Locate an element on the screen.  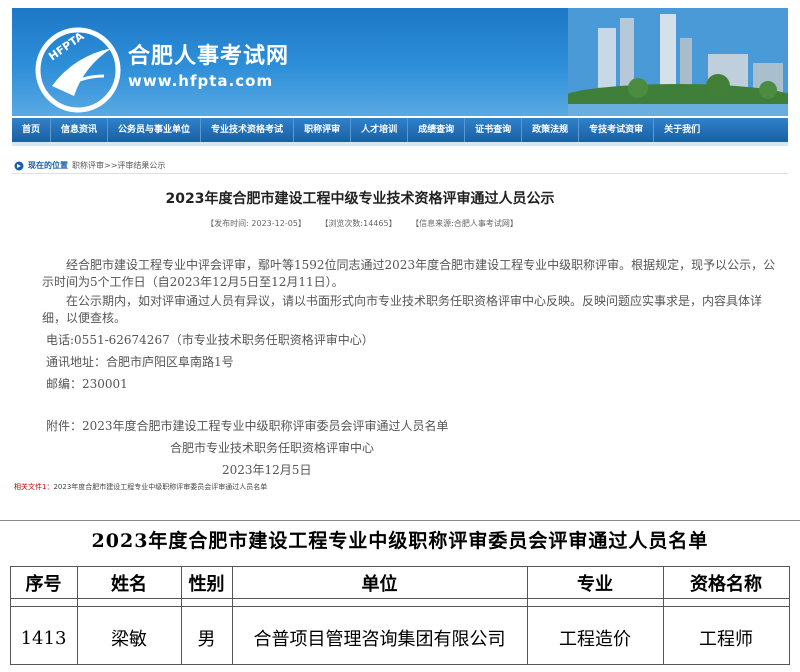
contact-address: 通讯地址：合肥市庐阳区阜南路1号 is located at coordinates (140, 362).